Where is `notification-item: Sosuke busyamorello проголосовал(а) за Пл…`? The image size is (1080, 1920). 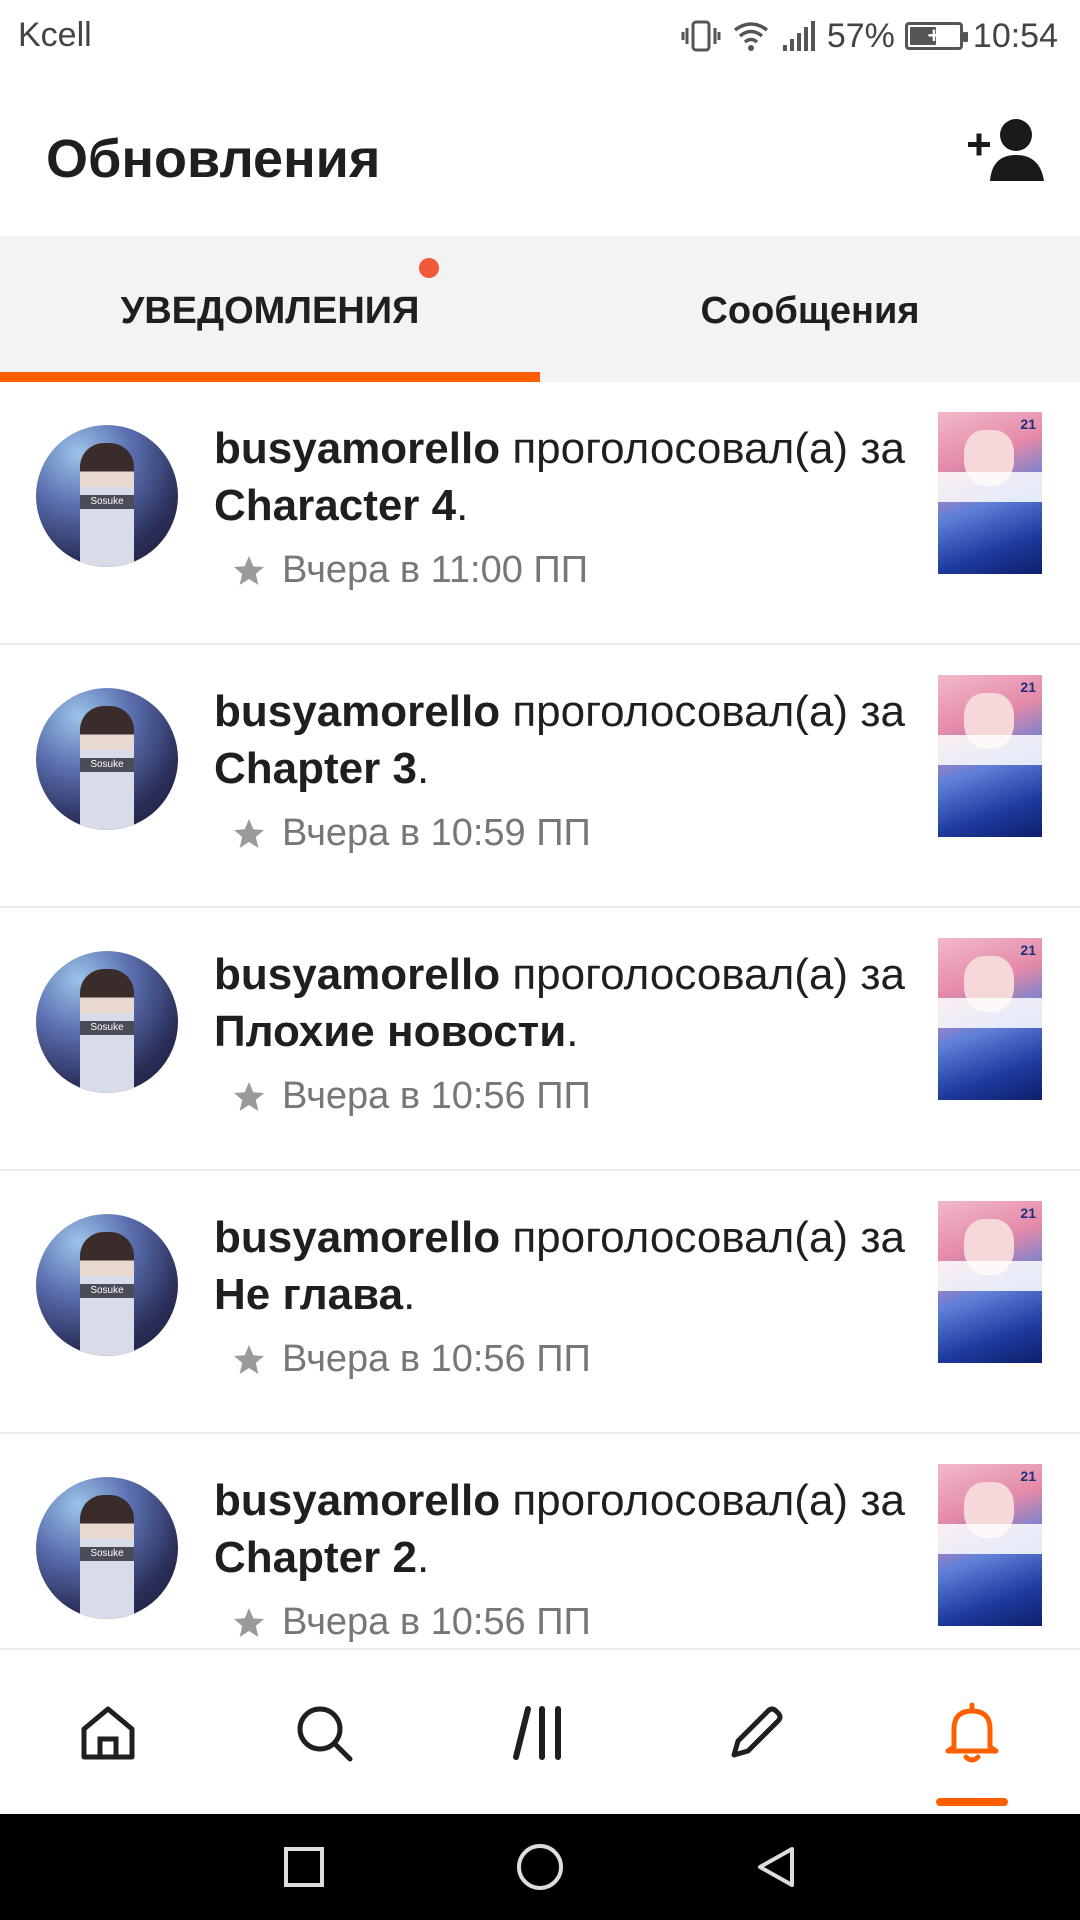 notification-item: Sosuke busyamorello проголосовал(а) за Пл… is located at coordinates (540, 1039).